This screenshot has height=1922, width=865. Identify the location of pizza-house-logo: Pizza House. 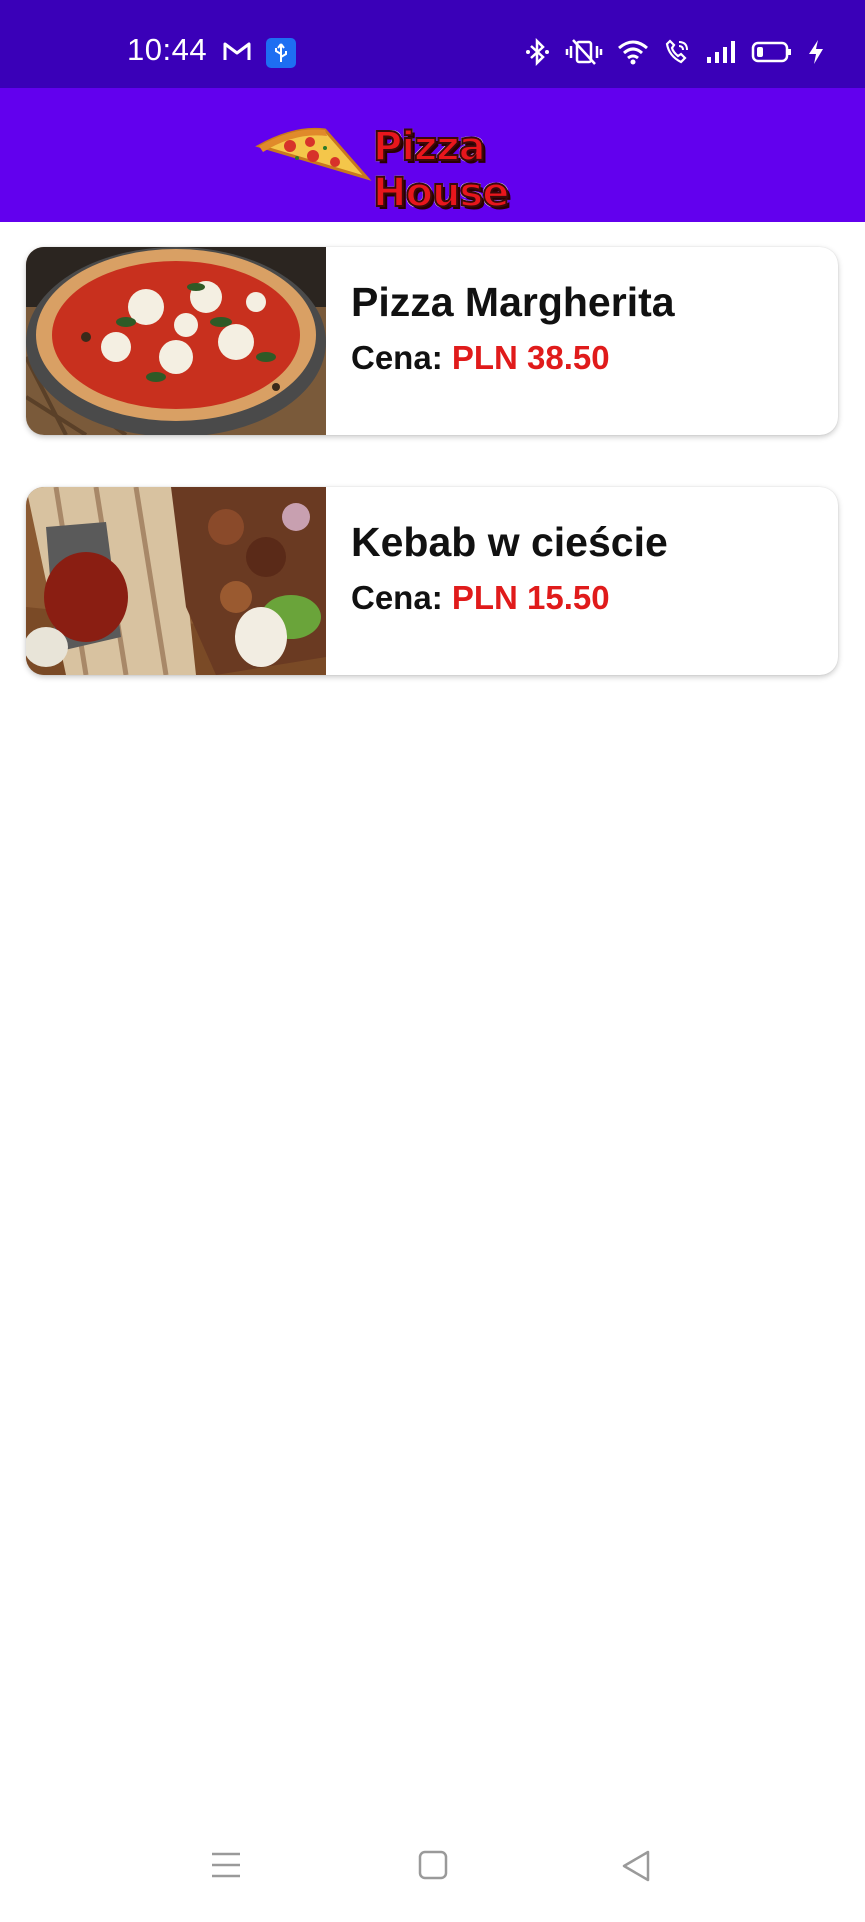
(435, 167).